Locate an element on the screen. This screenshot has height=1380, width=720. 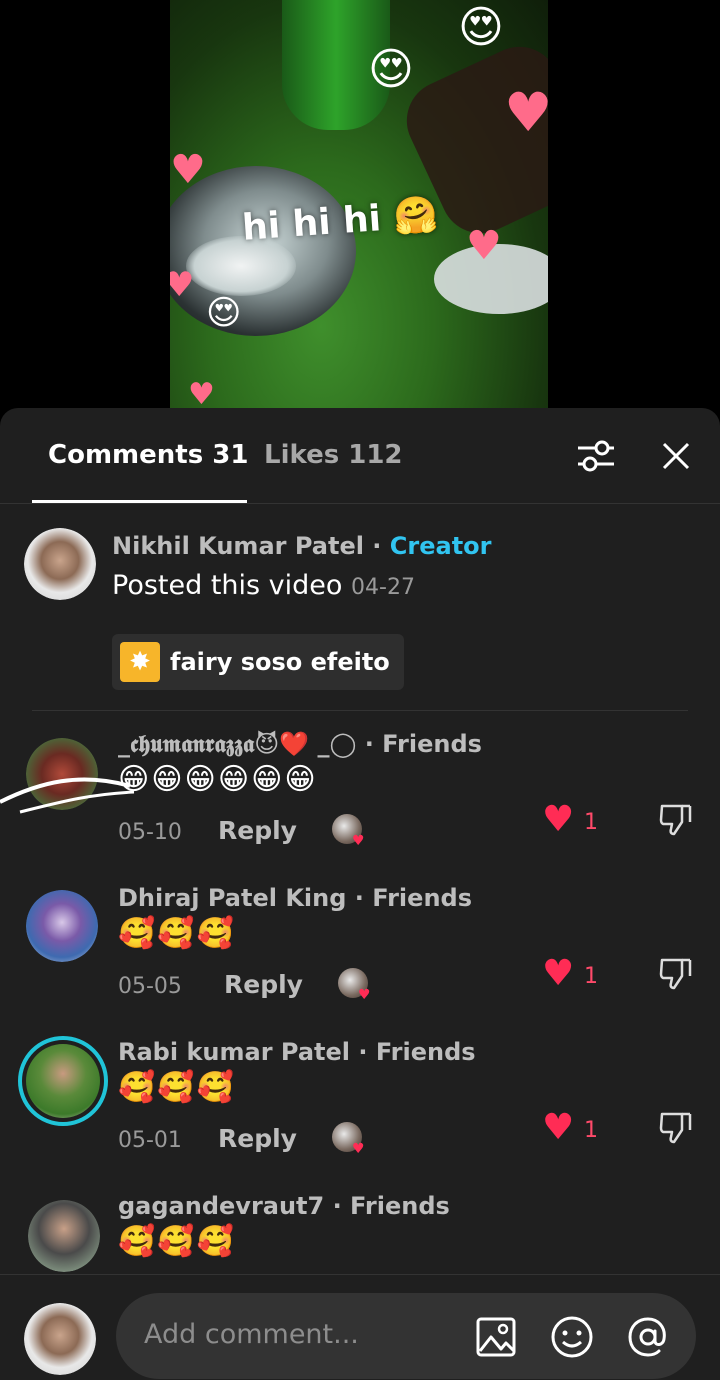
comment-author: _𝖈𝖍𝖚𝖒𝖆𝖓𝖗𝖆𝖟𝖟𝖆😈❤️ _◯ · Friends is located at coordinates (300, 744).